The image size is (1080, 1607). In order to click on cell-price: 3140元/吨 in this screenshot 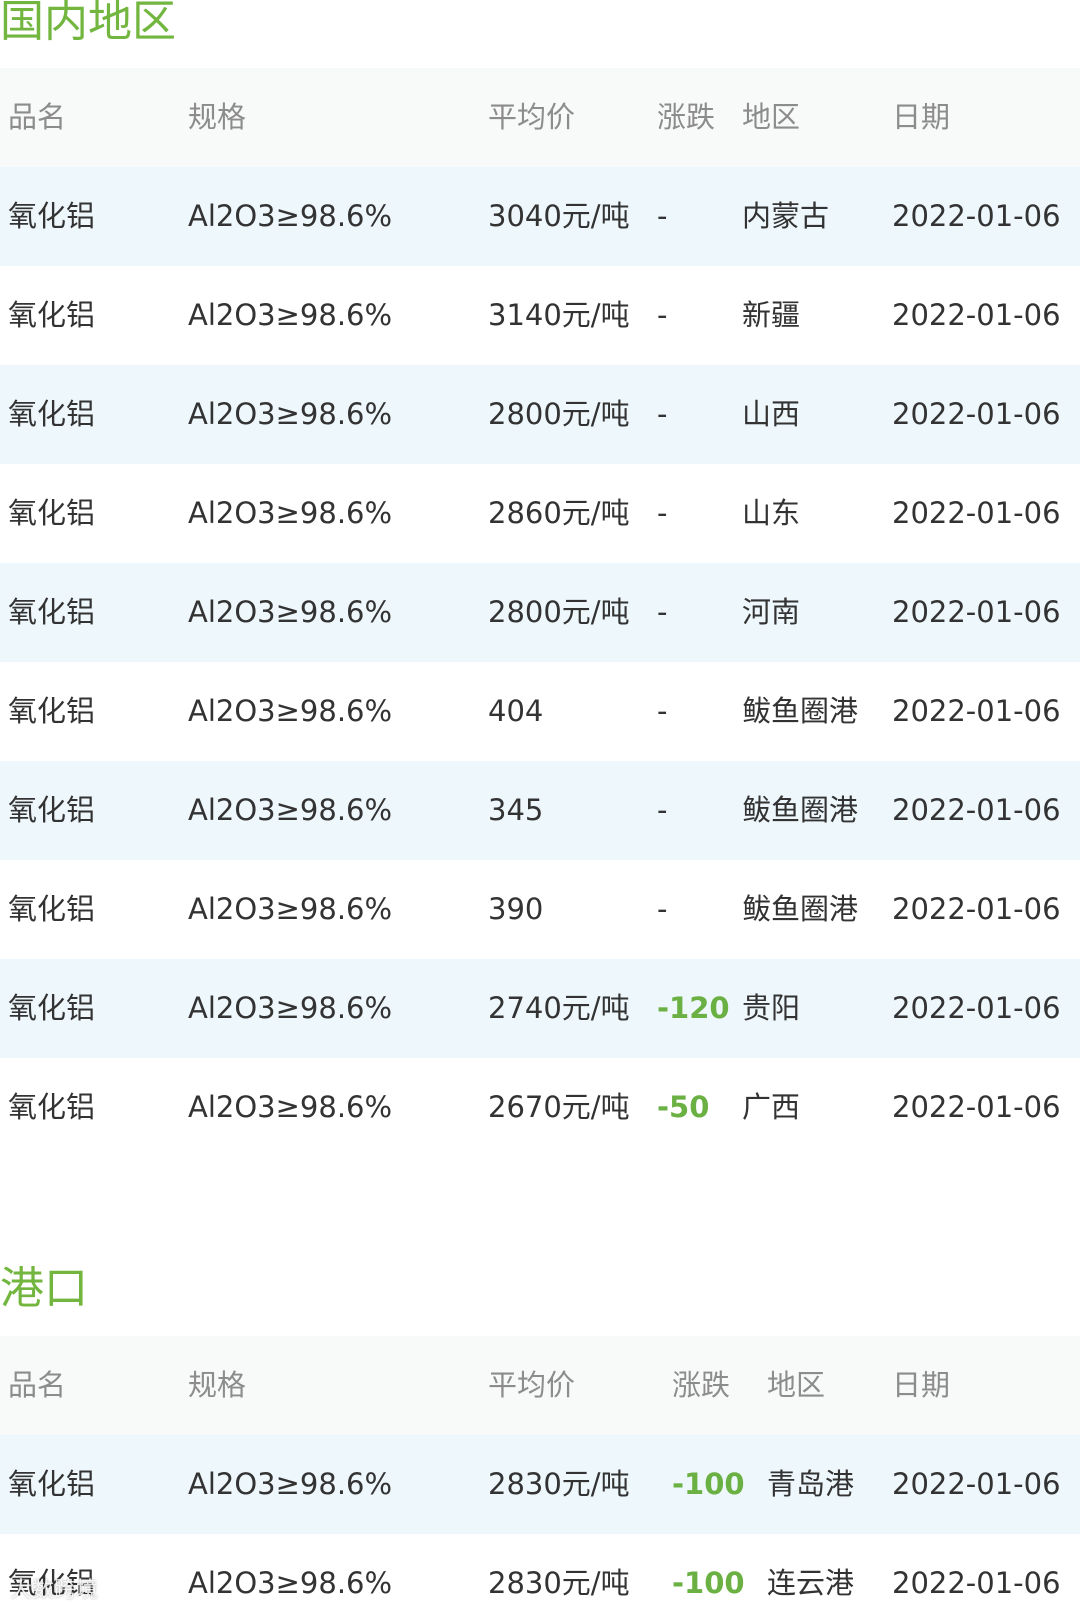, I will do `click(559, 315)`.